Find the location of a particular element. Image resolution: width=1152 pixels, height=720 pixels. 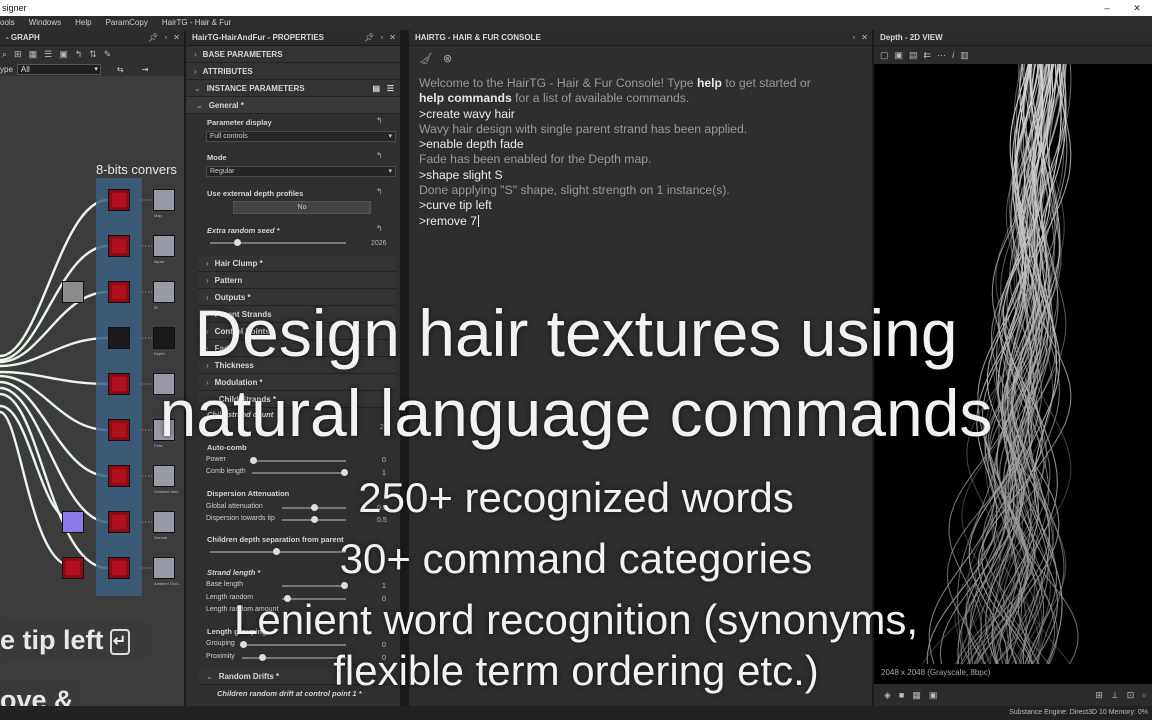

save-icon: ▣ is located at coordinates (899, 55).